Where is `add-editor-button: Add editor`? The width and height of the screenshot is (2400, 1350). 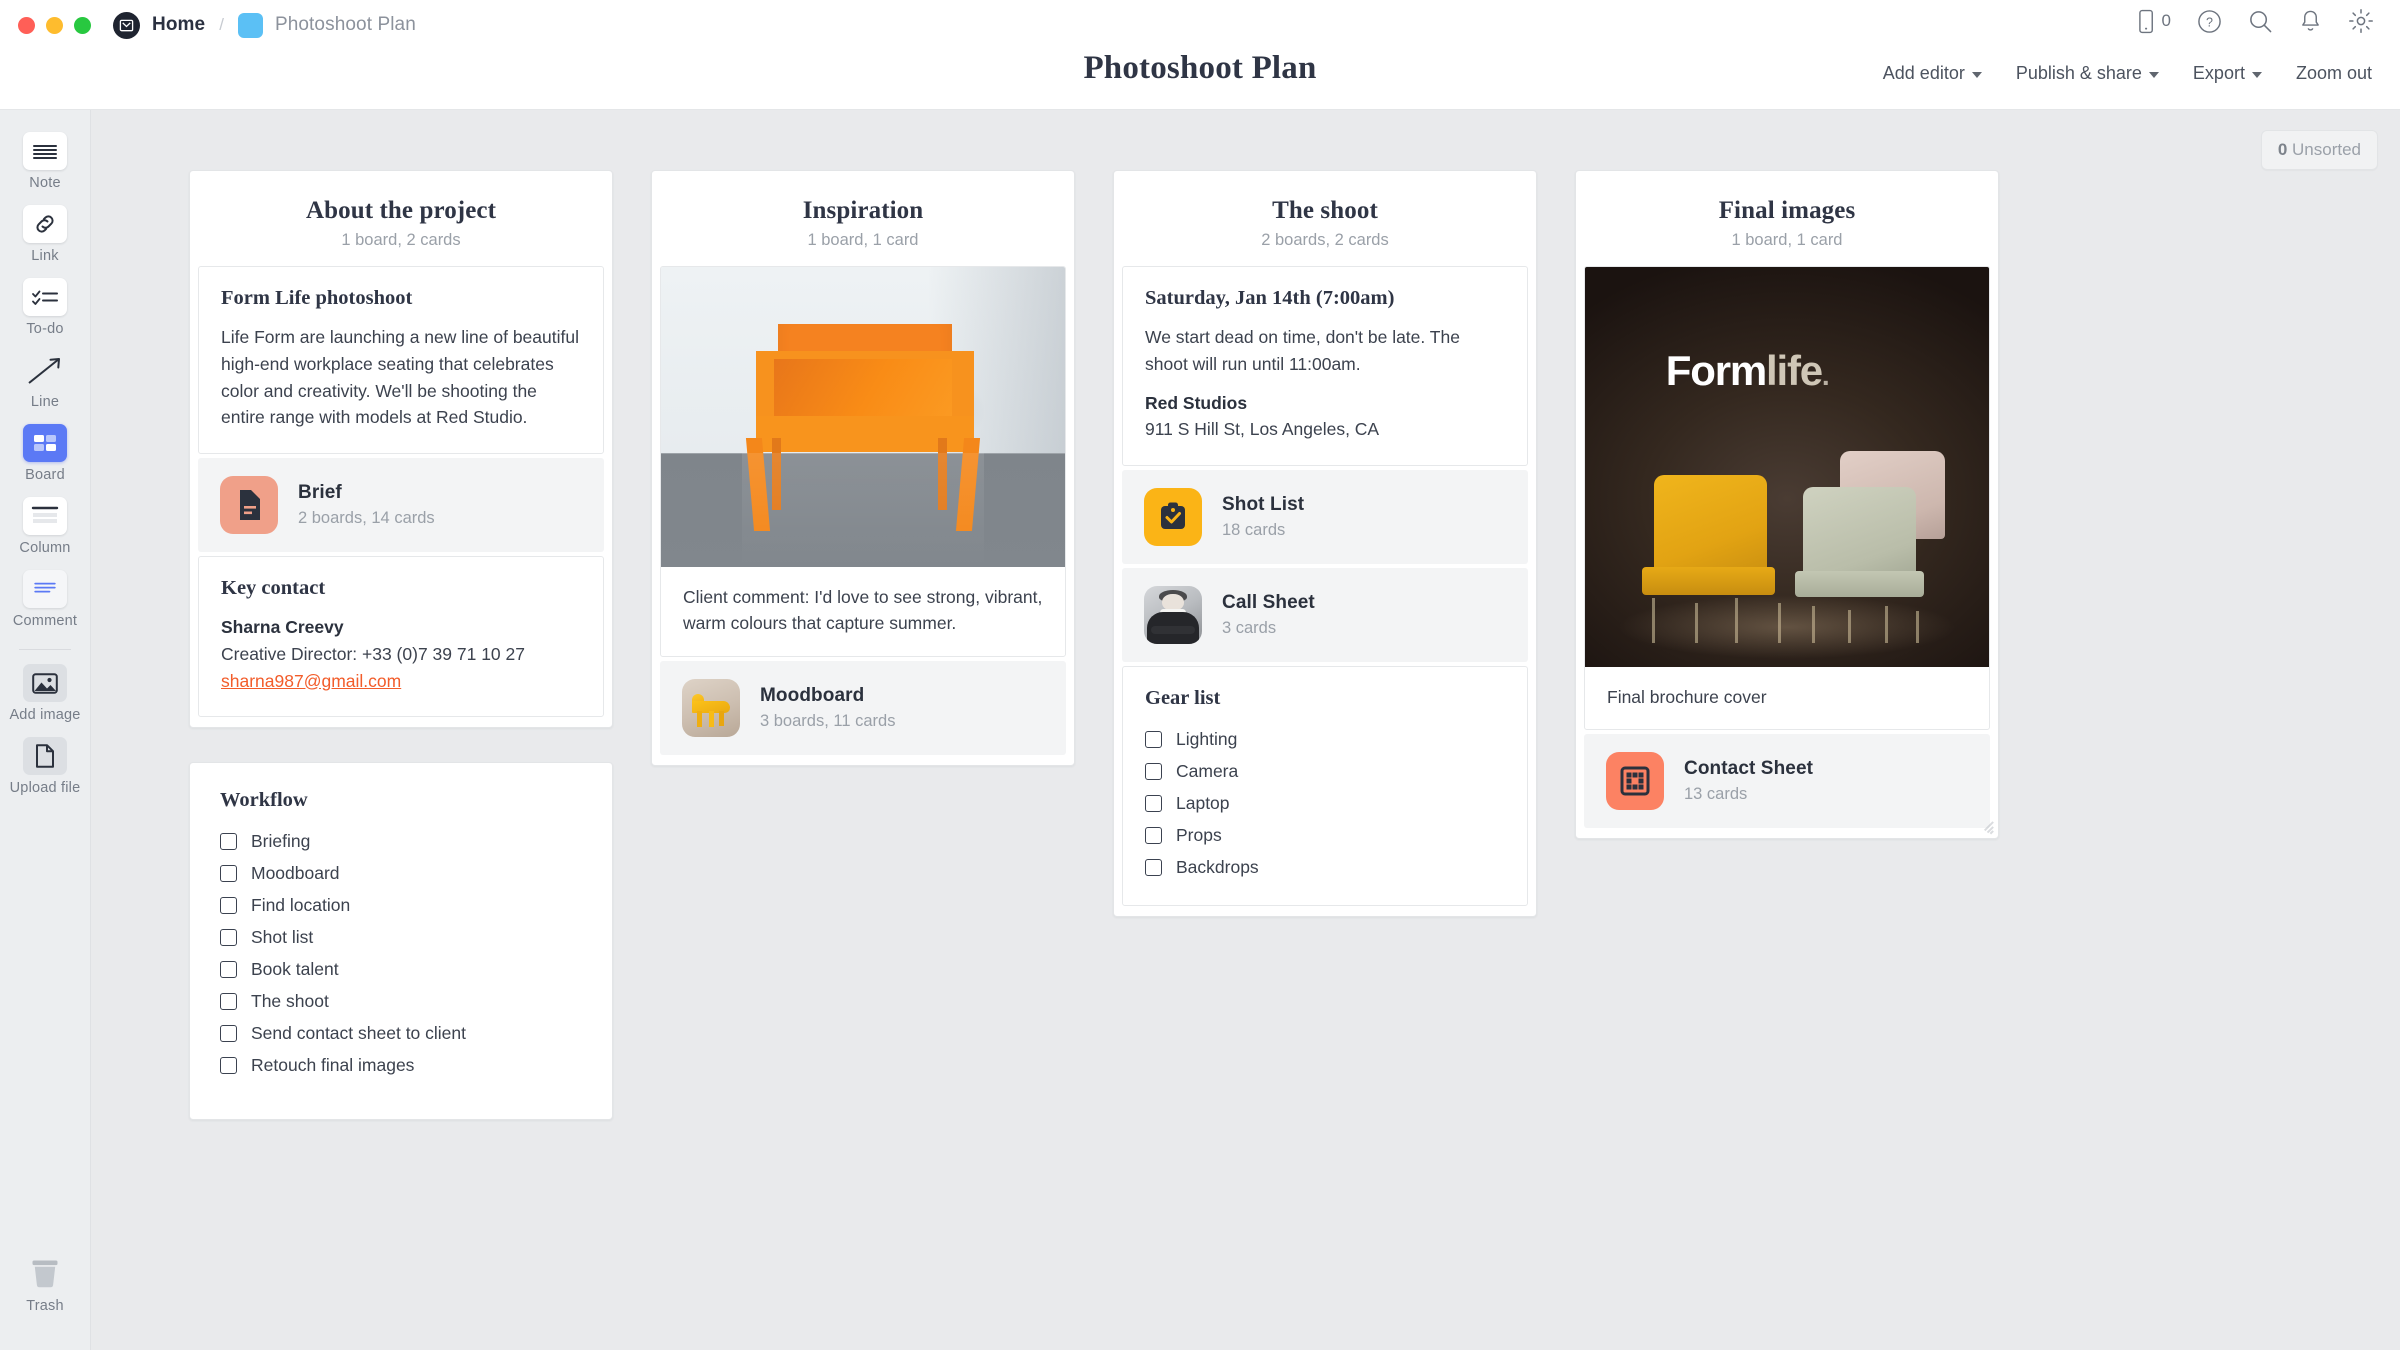 add-editor-button: Add editor is located at coordinates (1932, 73).